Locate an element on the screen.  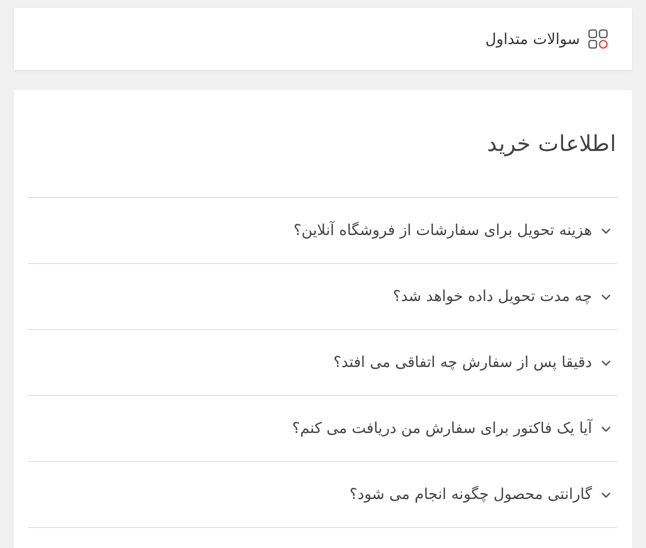
faq-item: گارانتی محصول چگونه انجام می شود؟ is located at coordinates (323, 495).